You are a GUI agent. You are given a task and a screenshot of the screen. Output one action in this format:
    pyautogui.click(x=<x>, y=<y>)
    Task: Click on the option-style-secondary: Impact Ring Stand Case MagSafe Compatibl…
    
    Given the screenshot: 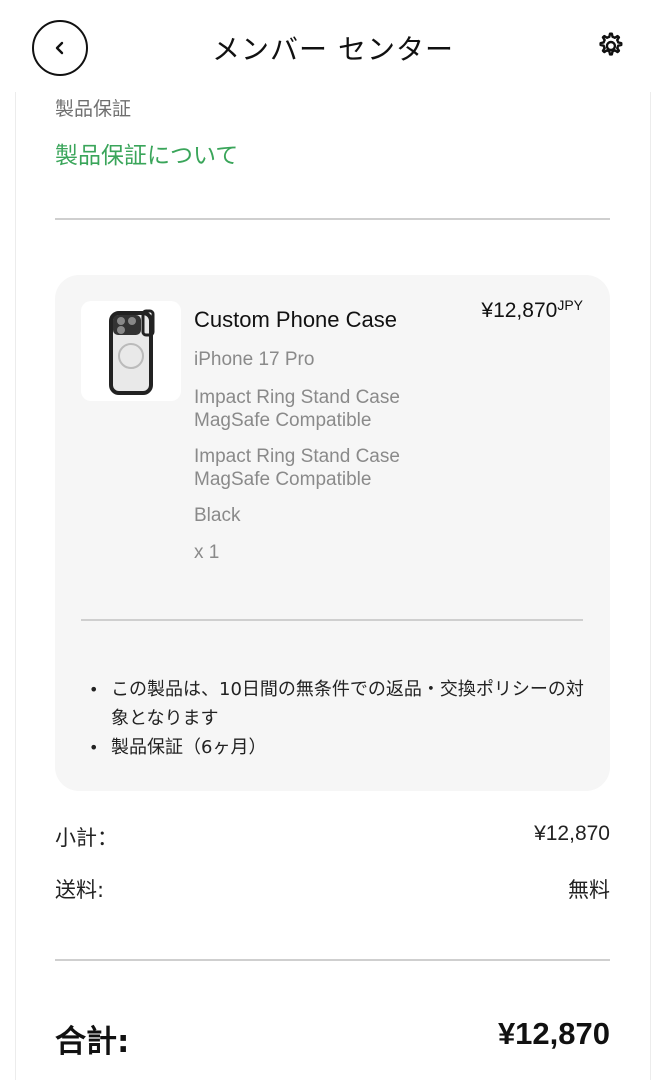 What is the action you would take?
    pyautogui.click(x=297, y=468)
    